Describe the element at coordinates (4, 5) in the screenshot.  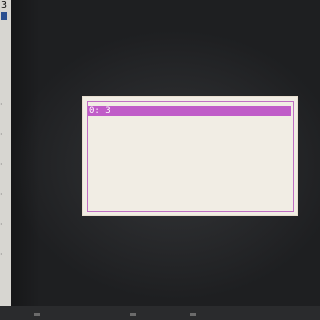
I see `corner-text: 3` at that location.